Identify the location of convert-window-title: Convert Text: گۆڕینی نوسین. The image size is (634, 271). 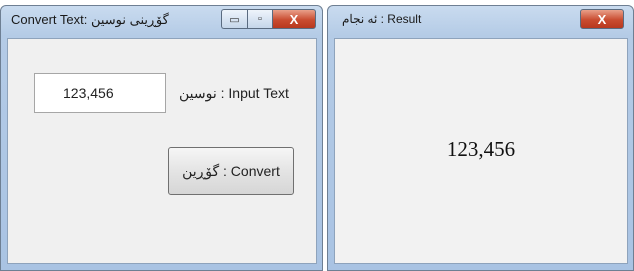
(90, 19).